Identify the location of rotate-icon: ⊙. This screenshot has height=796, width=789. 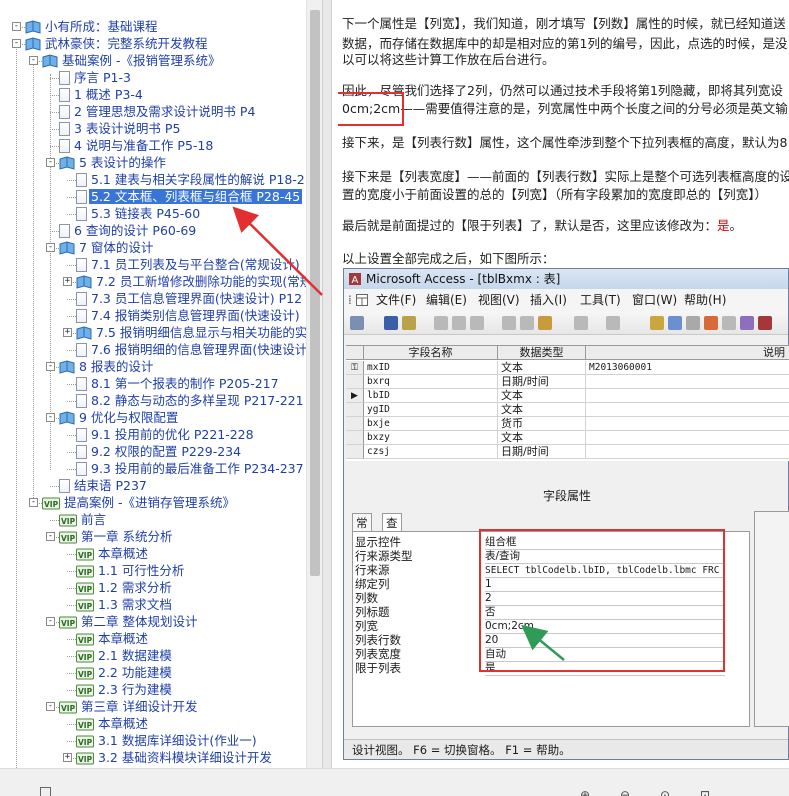
(665, 792).